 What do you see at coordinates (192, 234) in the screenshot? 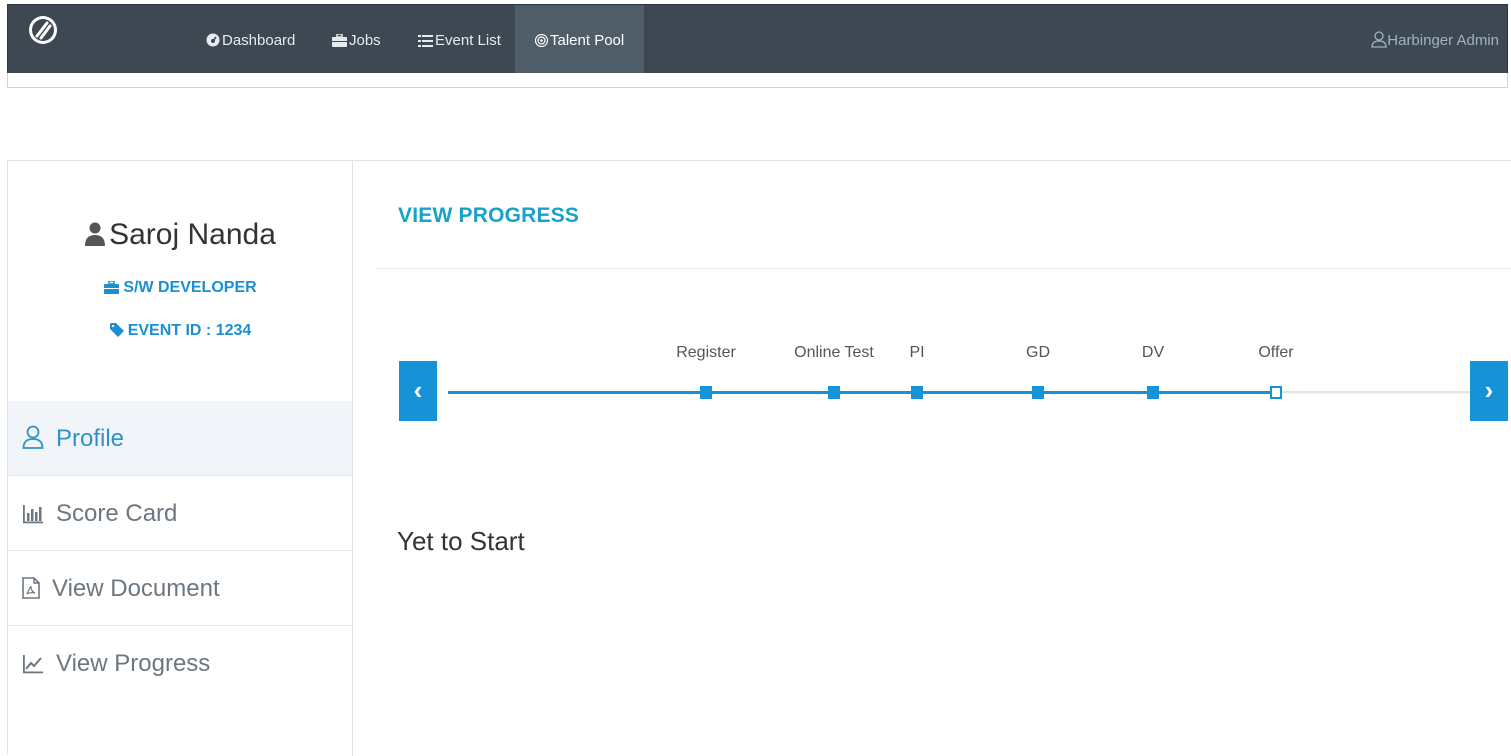
I see `candidate-name-text: Saroj Nanda` at bounding box center [192, 234].